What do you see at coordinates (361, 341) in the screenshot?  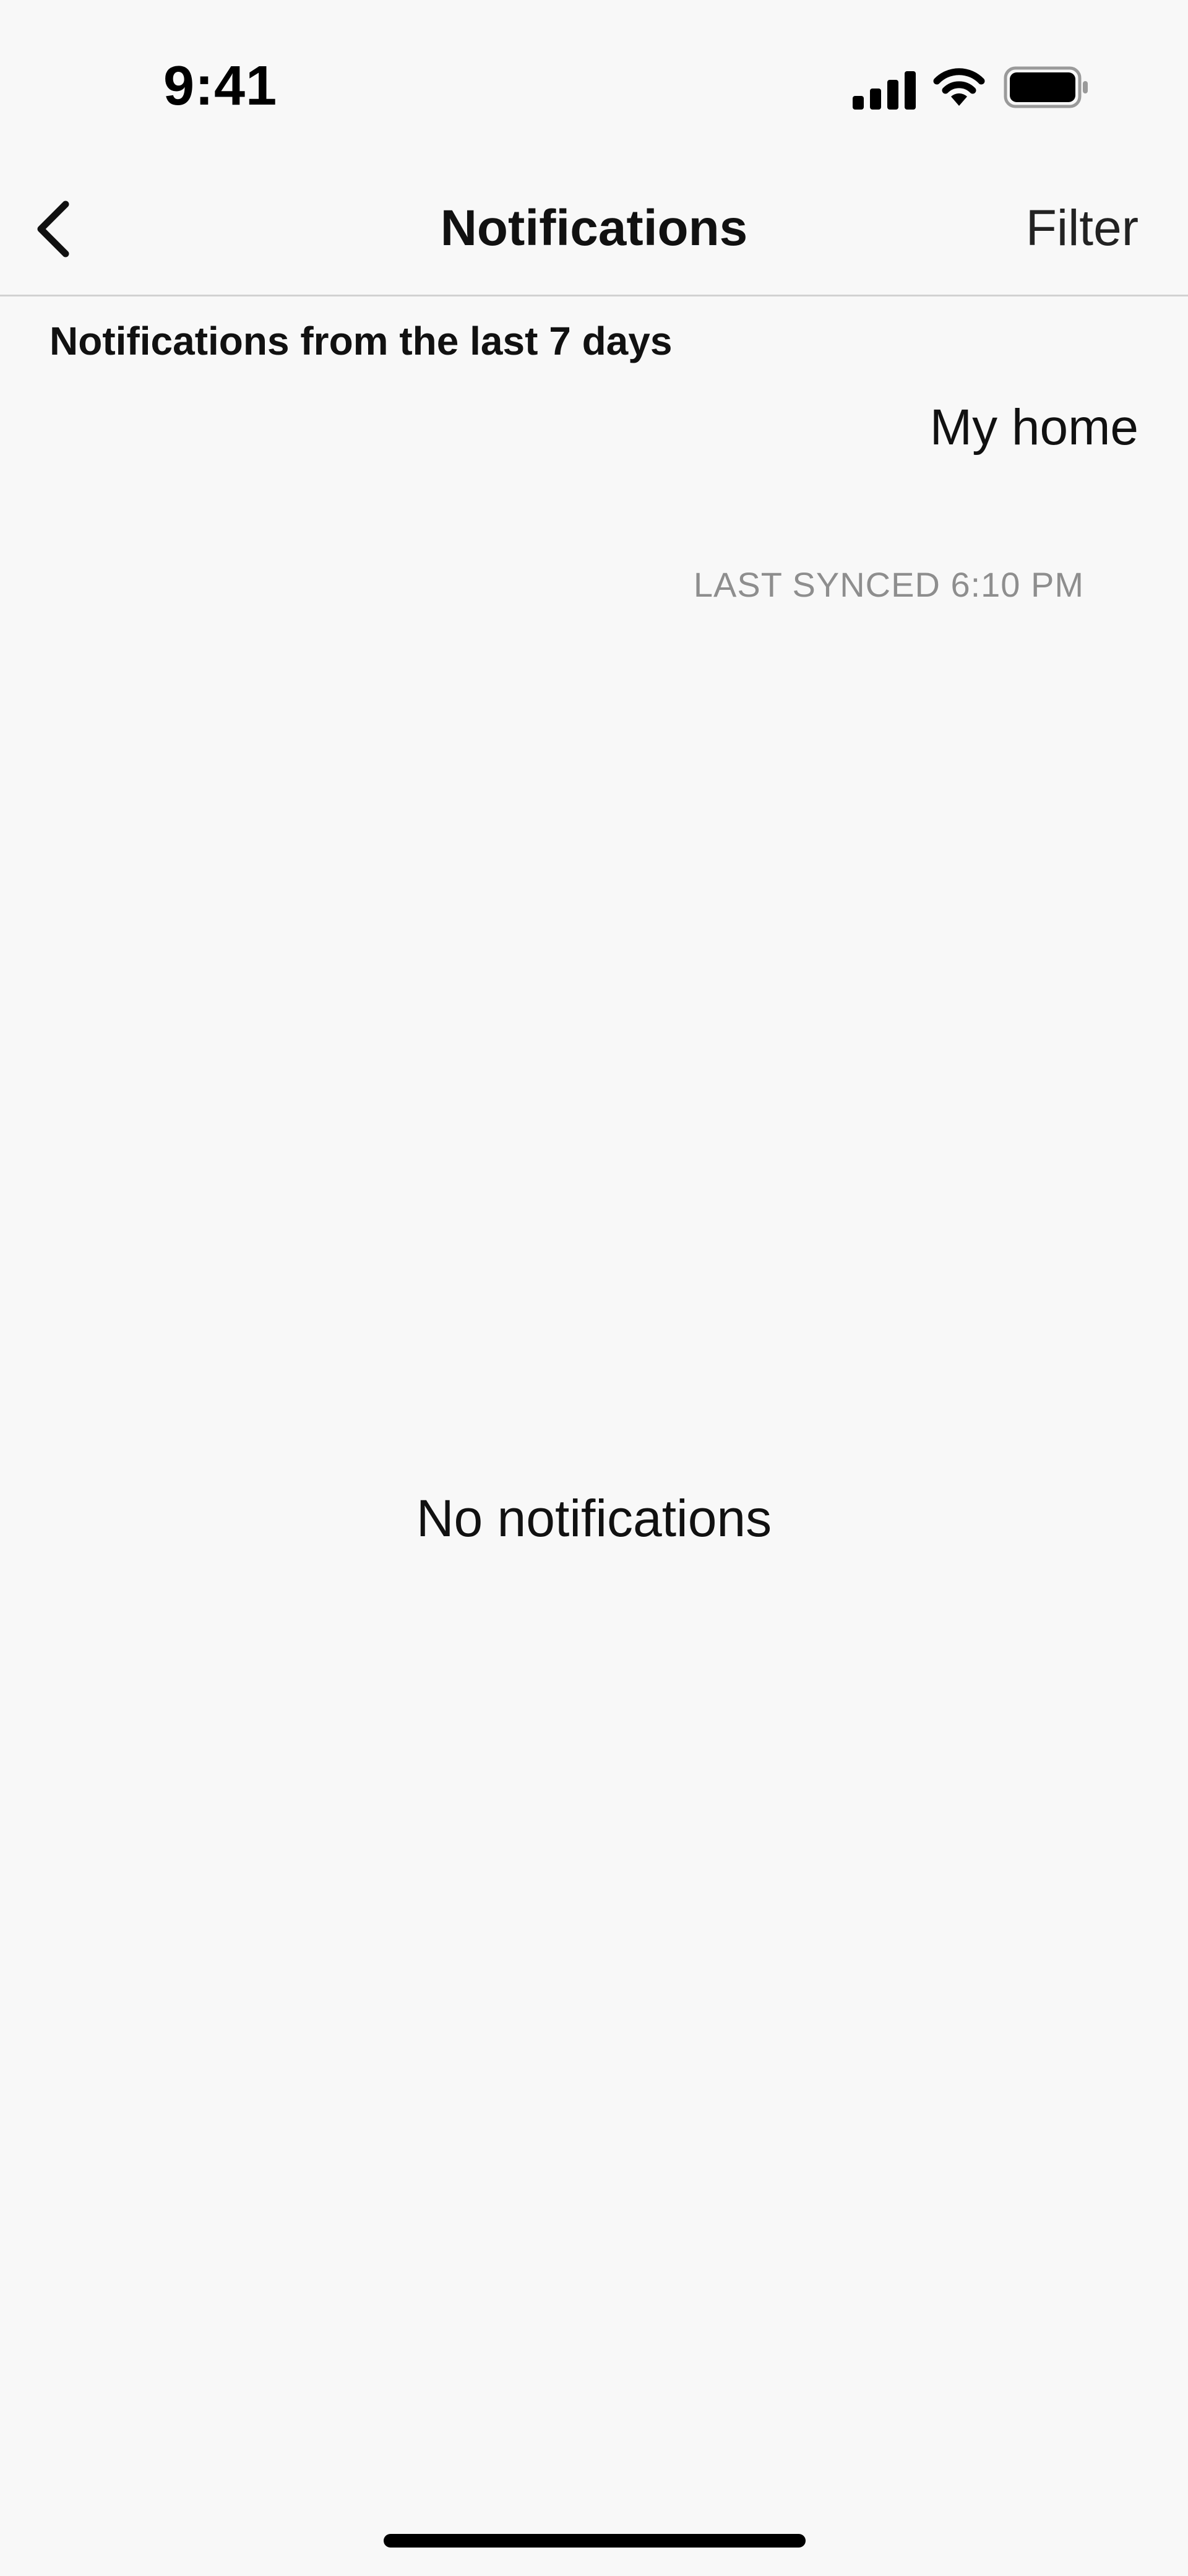 I see `section-heading: Notifications from the last 7 days` at bounding box center [361, 341].